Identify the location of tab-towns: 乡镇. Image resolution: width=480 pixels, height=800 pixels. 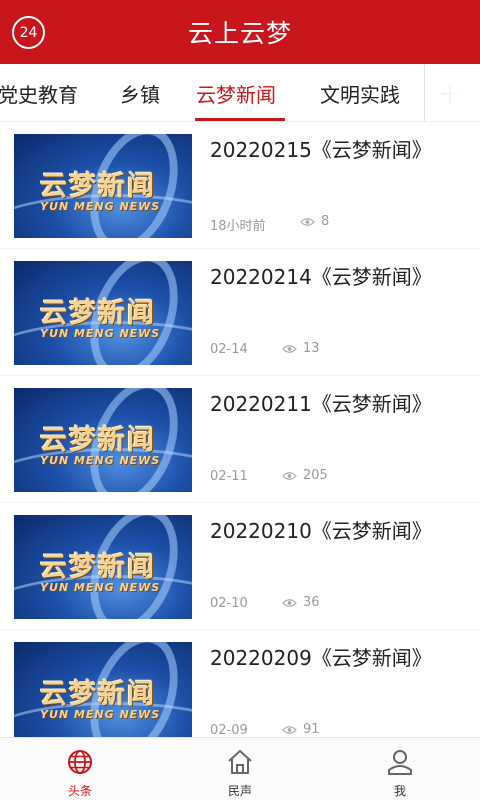
(140, 93).